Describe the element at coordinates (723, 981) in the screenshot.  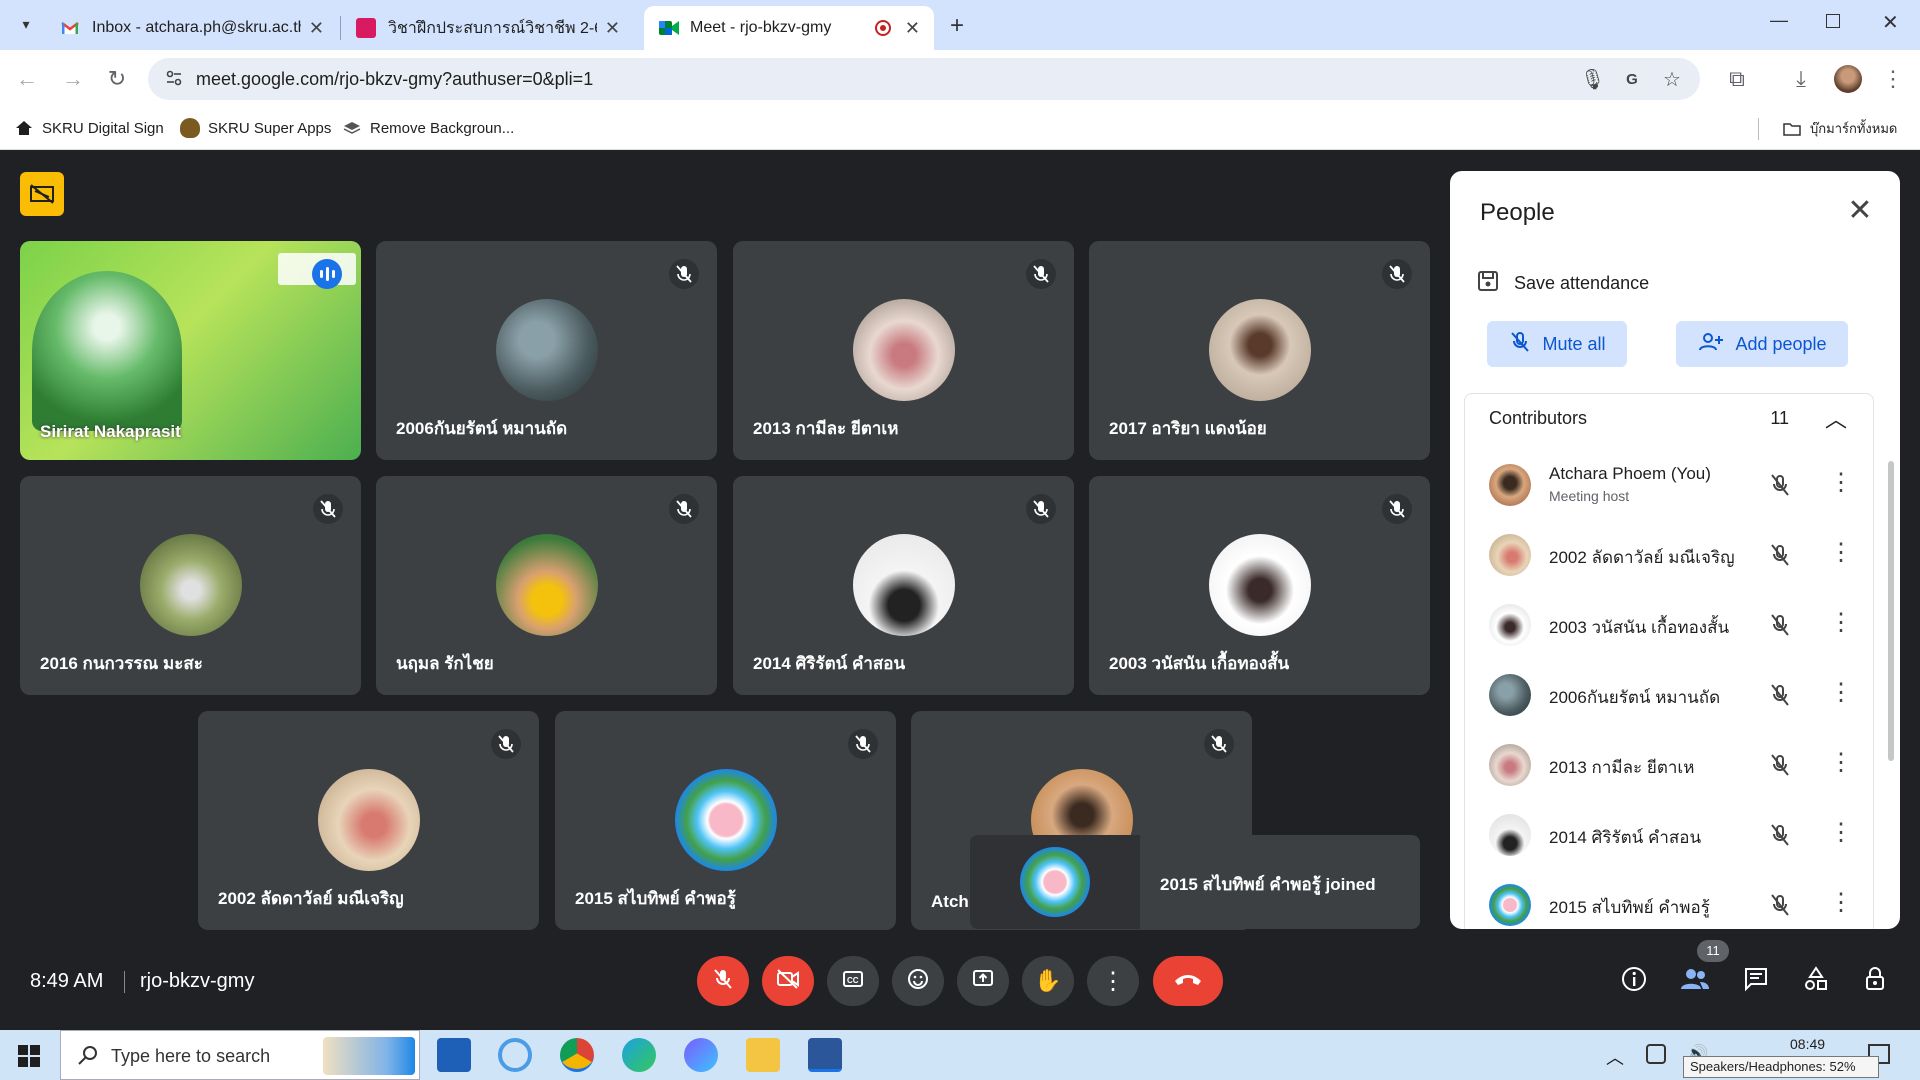
I see `microphone-toggle-button` at that location.